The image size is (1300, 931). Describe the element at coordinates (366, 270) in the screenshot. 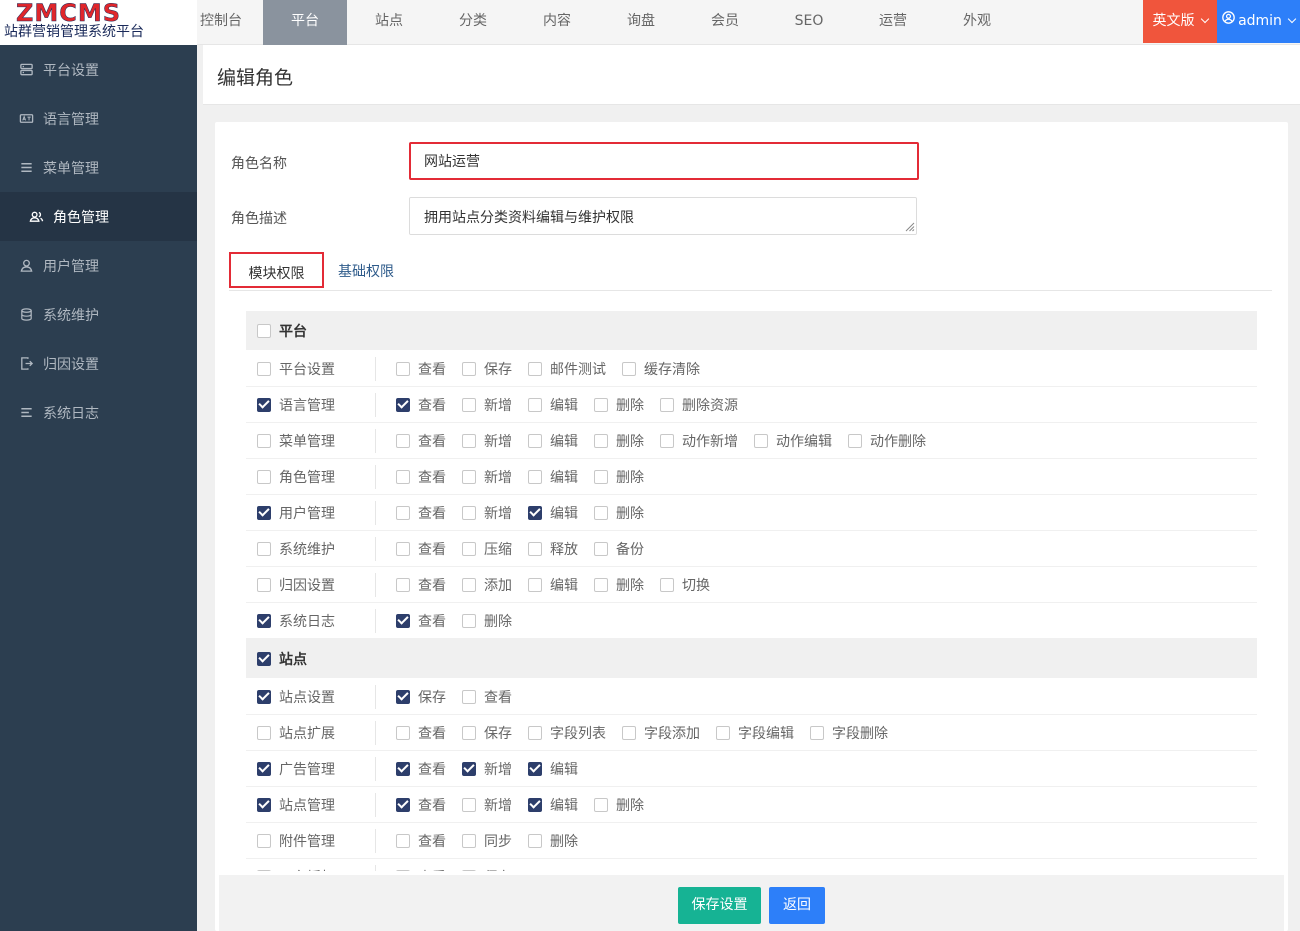

I see `tab-basic-permissions: 基础权限` at that location.